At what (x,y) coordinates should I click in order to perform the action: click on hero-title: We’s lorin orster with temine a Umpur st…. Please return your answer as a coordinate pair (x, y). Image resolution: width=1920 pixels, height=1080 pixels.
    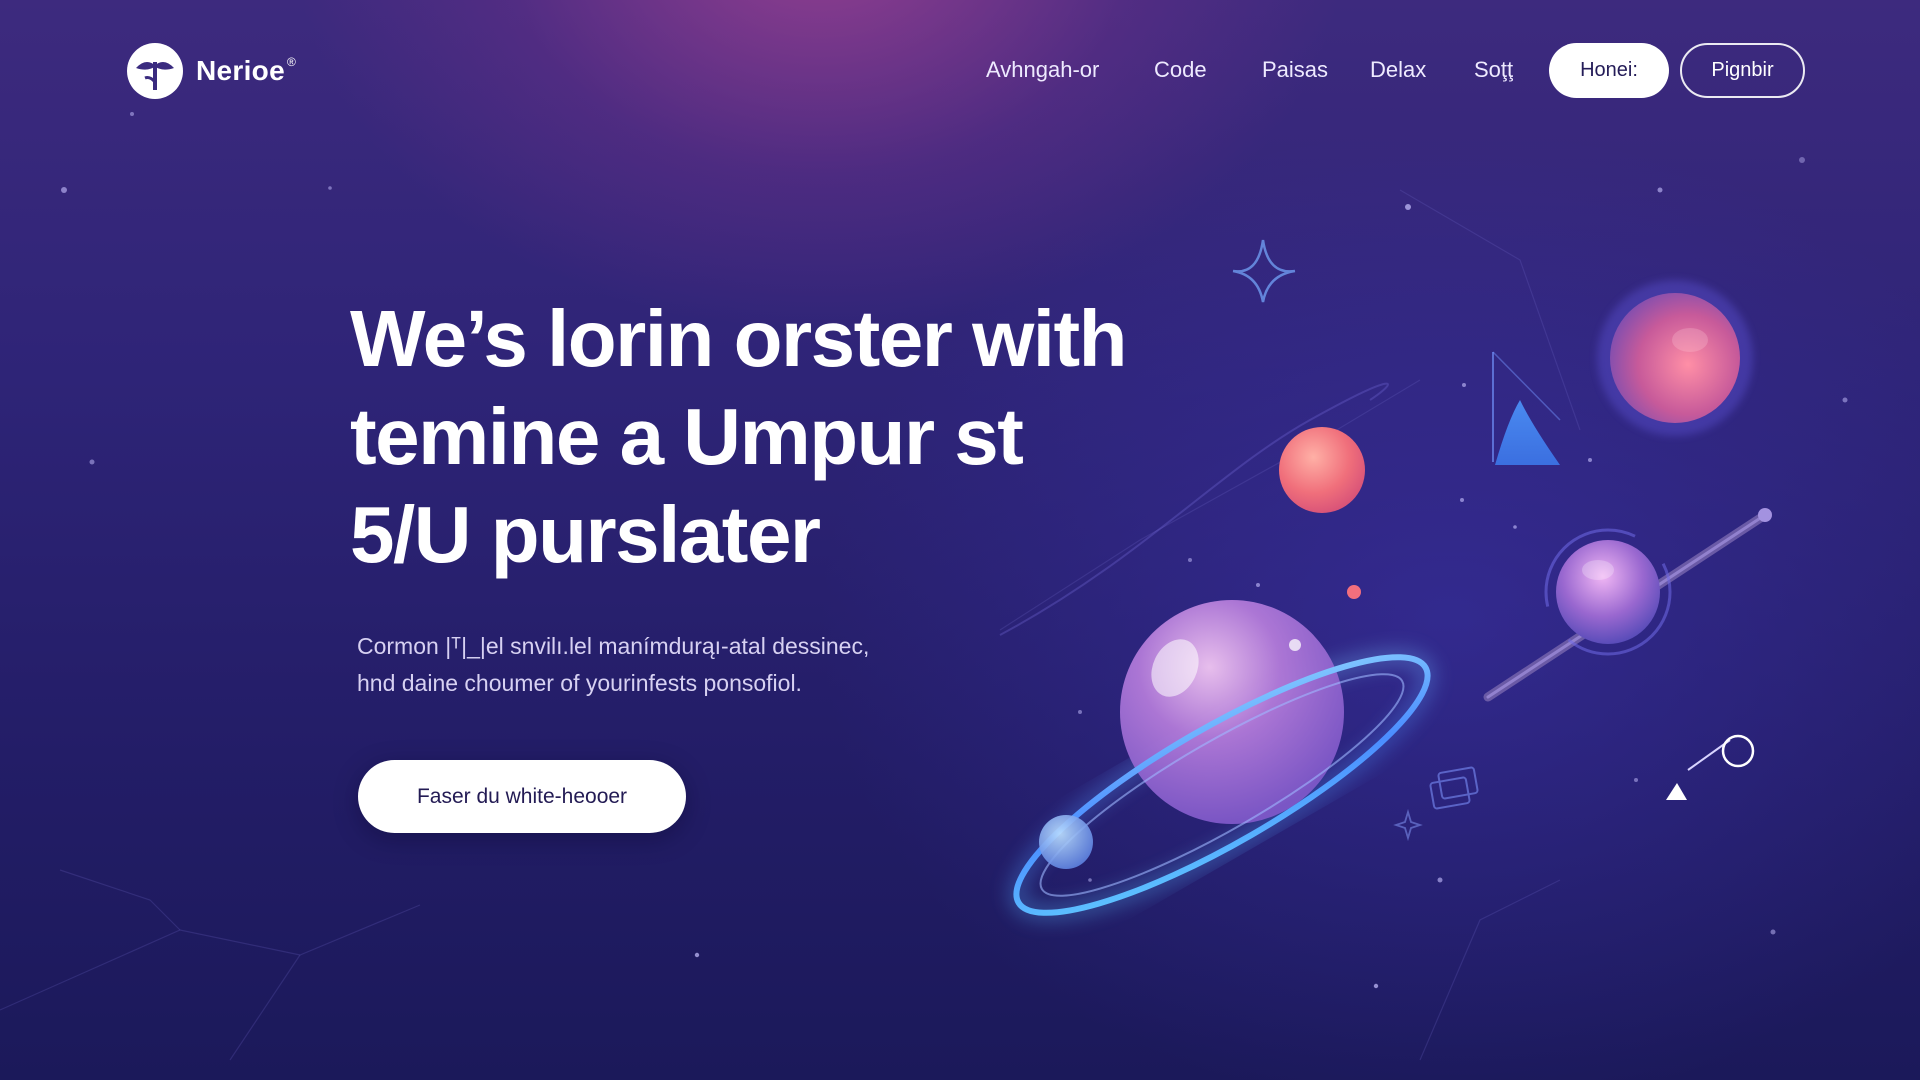
    Looking at the image, I should click on (760, 437).